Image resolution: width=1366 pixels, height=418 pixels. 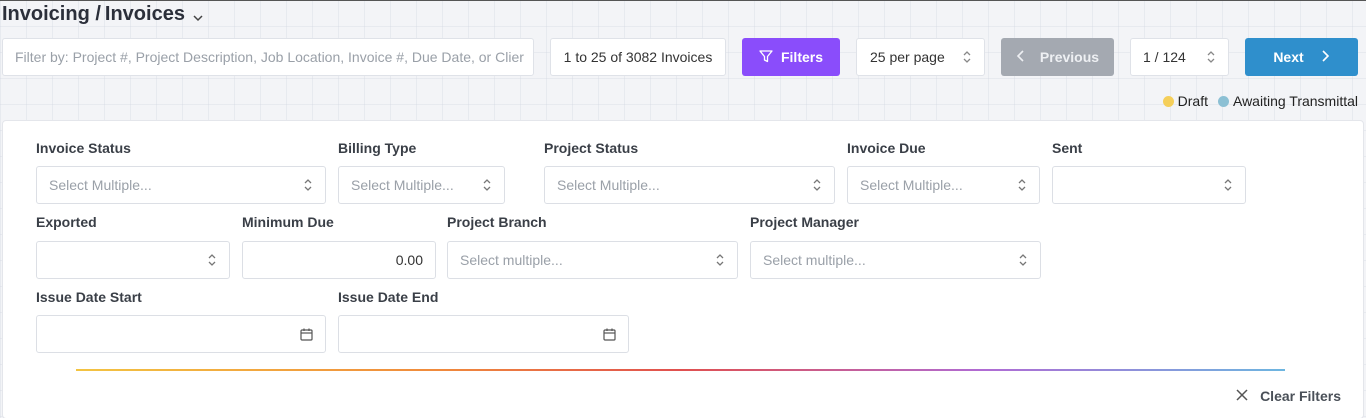 What do you see at coordinates (83, 148) in the screenshot?
I see `invoice-status-label: Invoice Status` at bounding box center [83, 148].